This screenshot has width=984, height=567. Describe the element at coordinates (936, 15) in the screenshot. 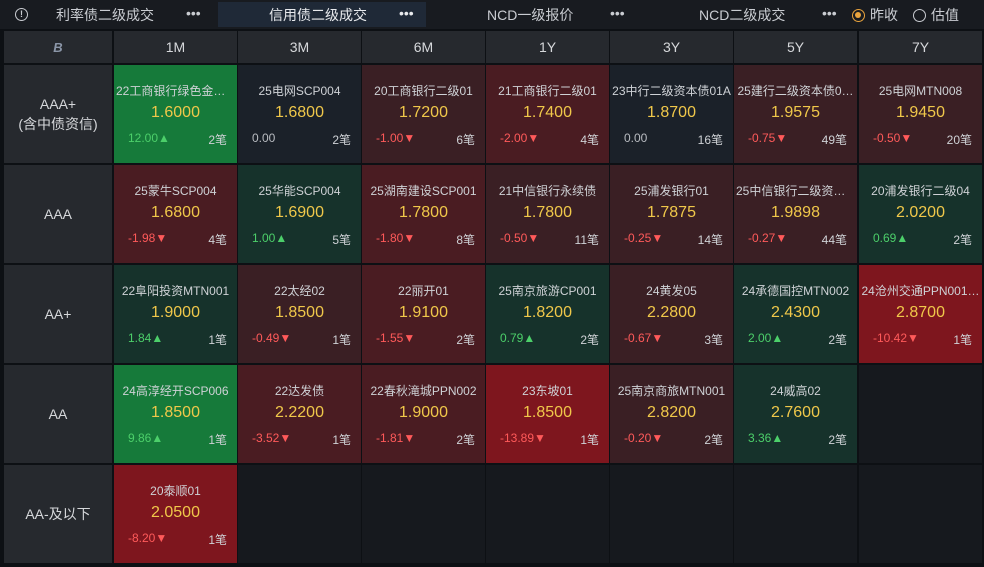

I see `radio-valuation: 估值` at that location.